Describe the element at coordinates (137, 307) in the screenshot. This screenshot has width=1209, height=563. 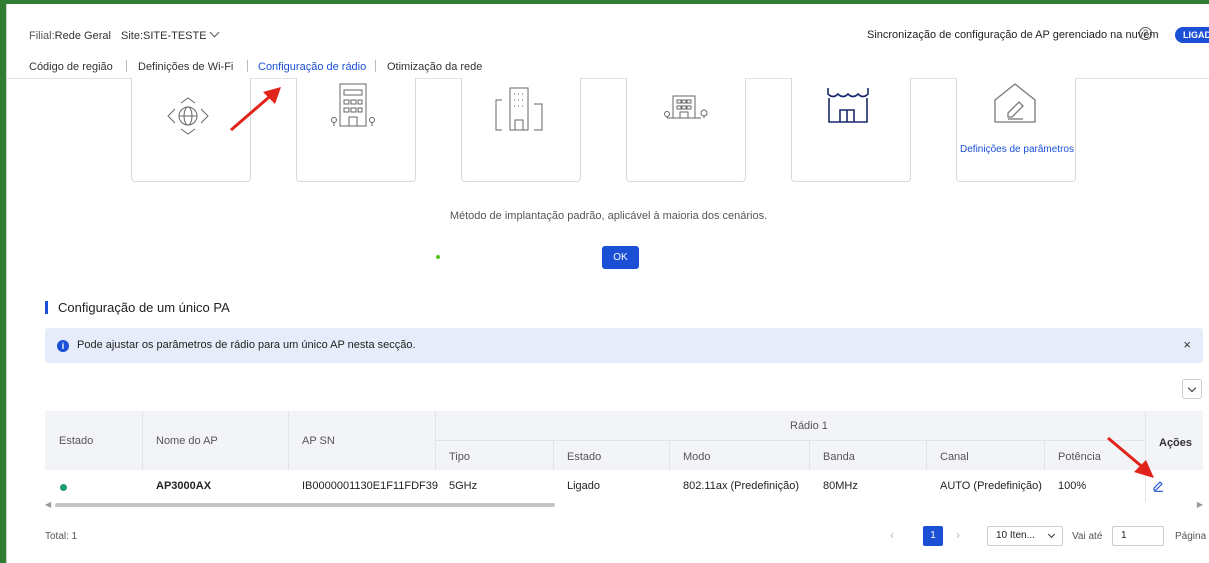
I see `section-title: Configuração de um único PA` at that location.